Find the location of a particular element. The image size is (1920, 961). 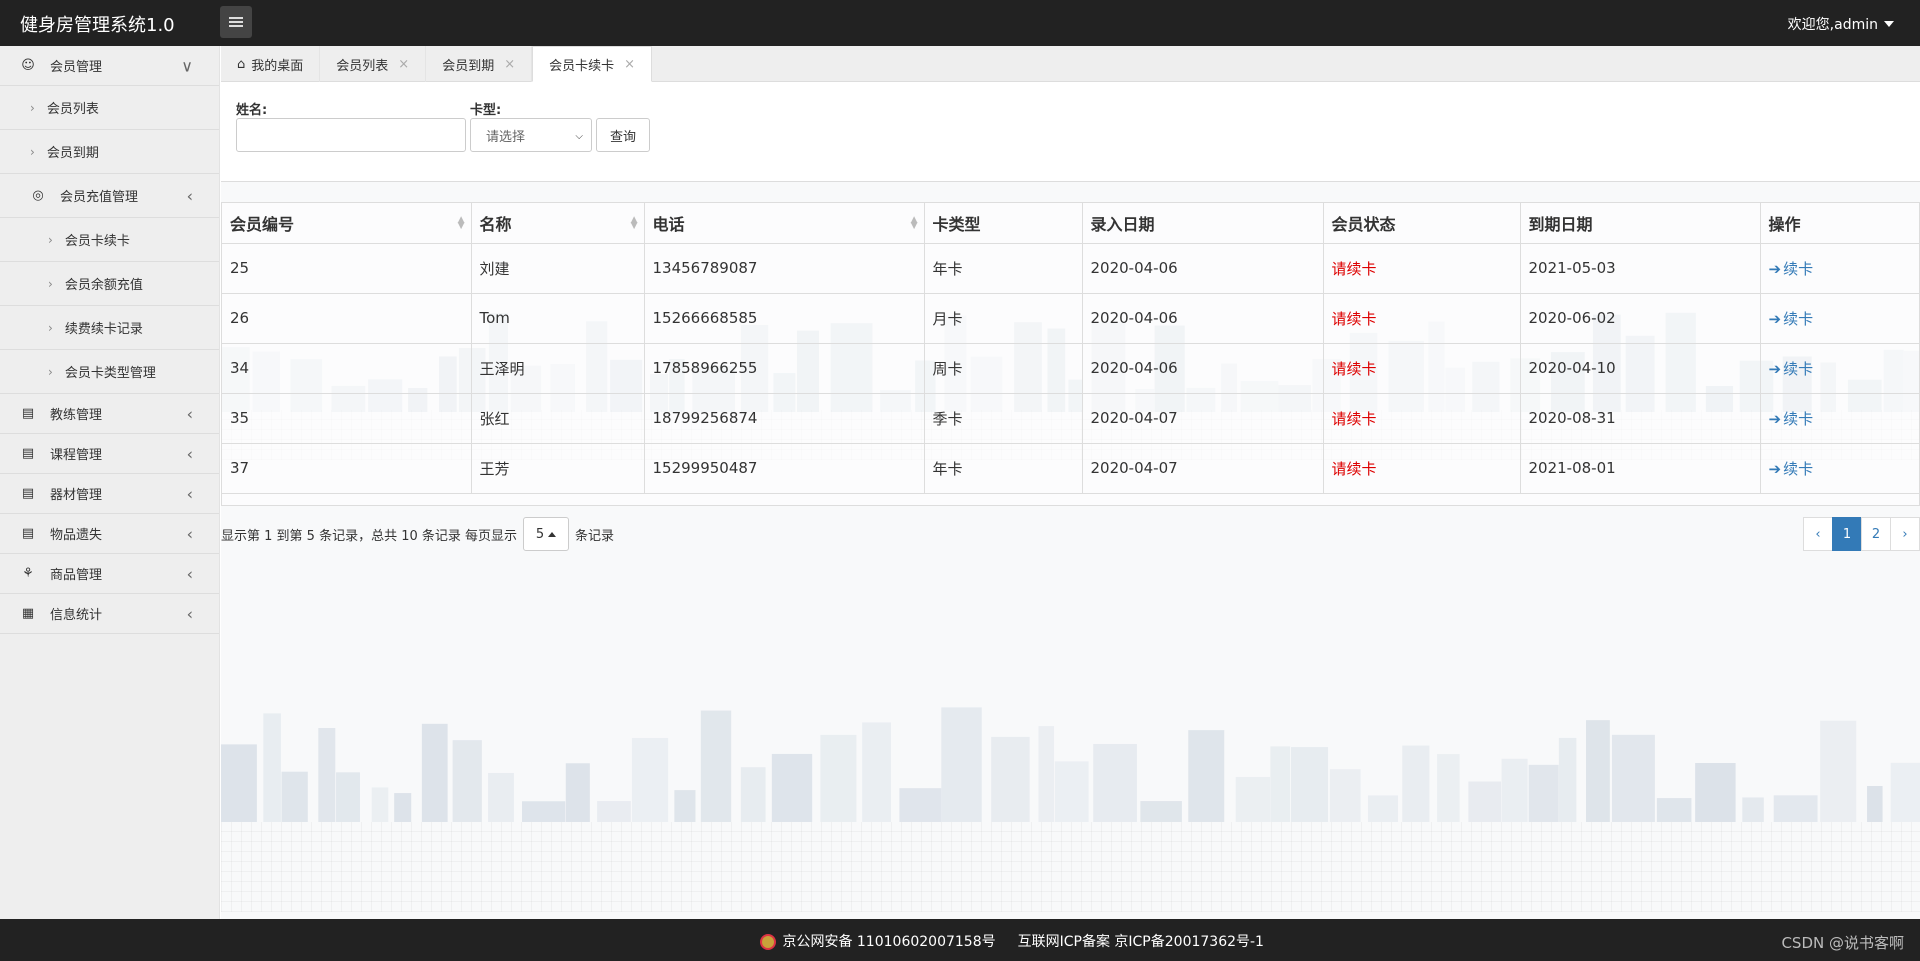

user-icon: ☺ is located at coordinates (28, 65).